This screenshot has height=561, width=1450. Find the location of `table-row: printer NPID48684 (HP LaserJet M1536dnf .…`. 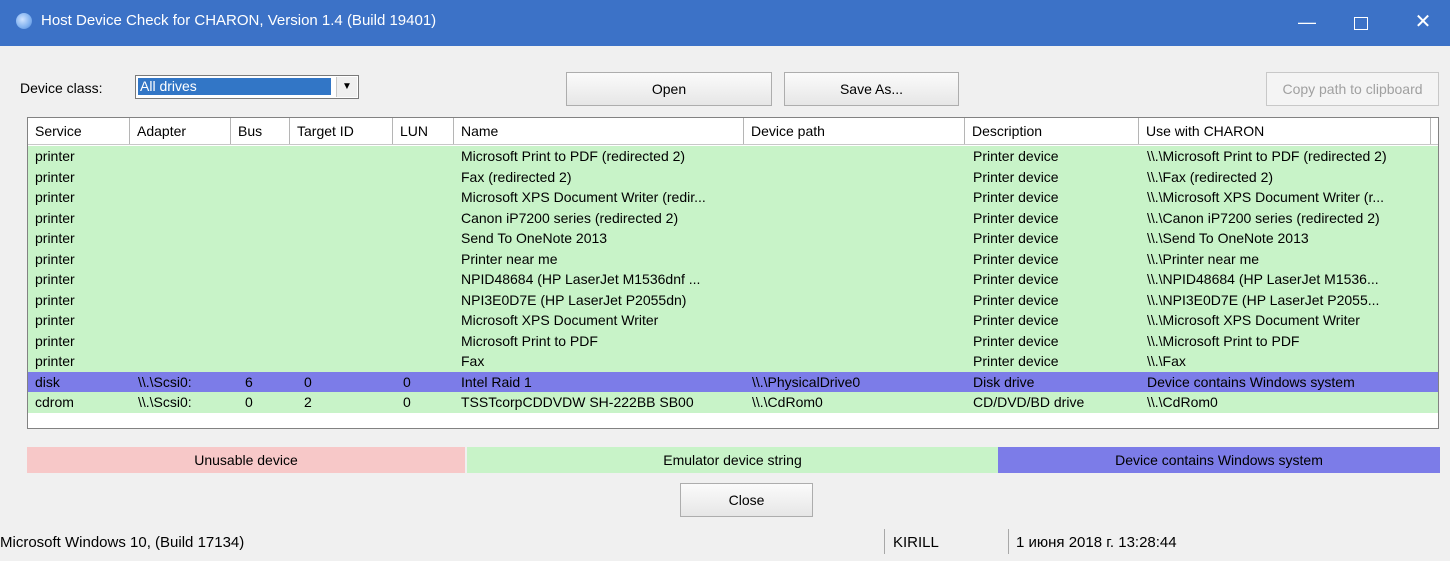

table-row: printer NPID48684 (HP LaserJet M1536dnf .… is located at coordinates (733, 279).